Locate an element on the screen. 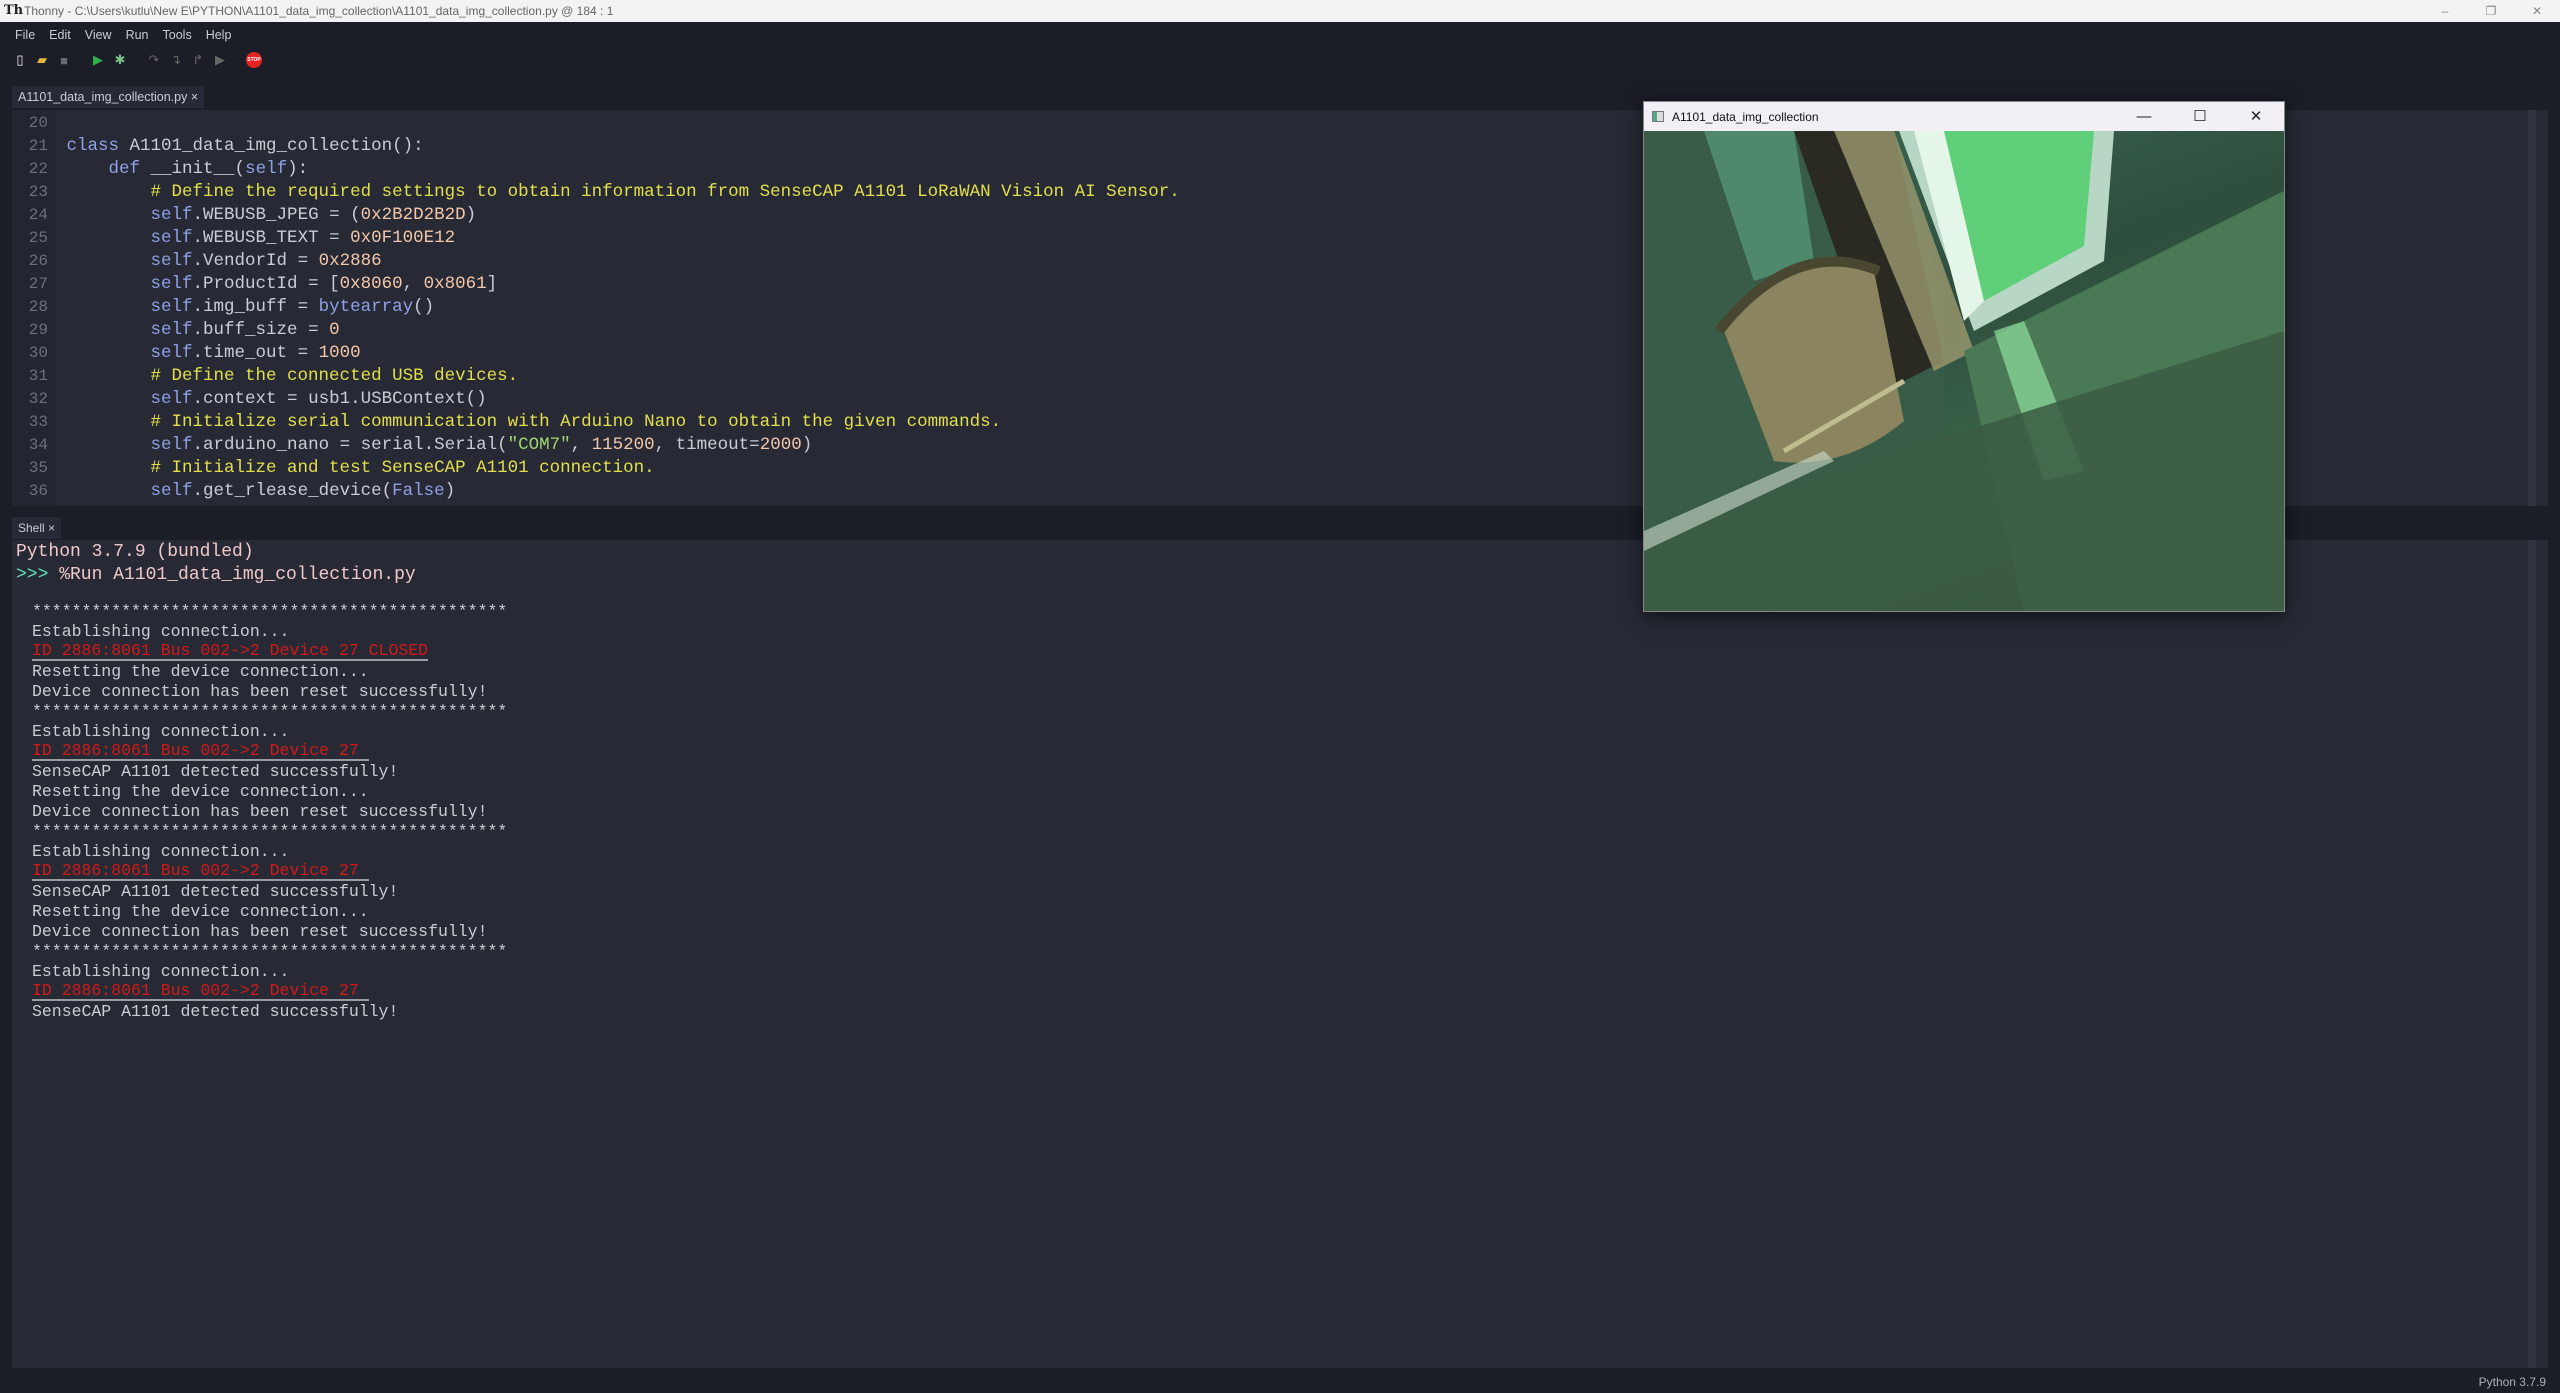 This screenshot has width=2560, height=1393. code-token: class is located at coordinates (93, 146).